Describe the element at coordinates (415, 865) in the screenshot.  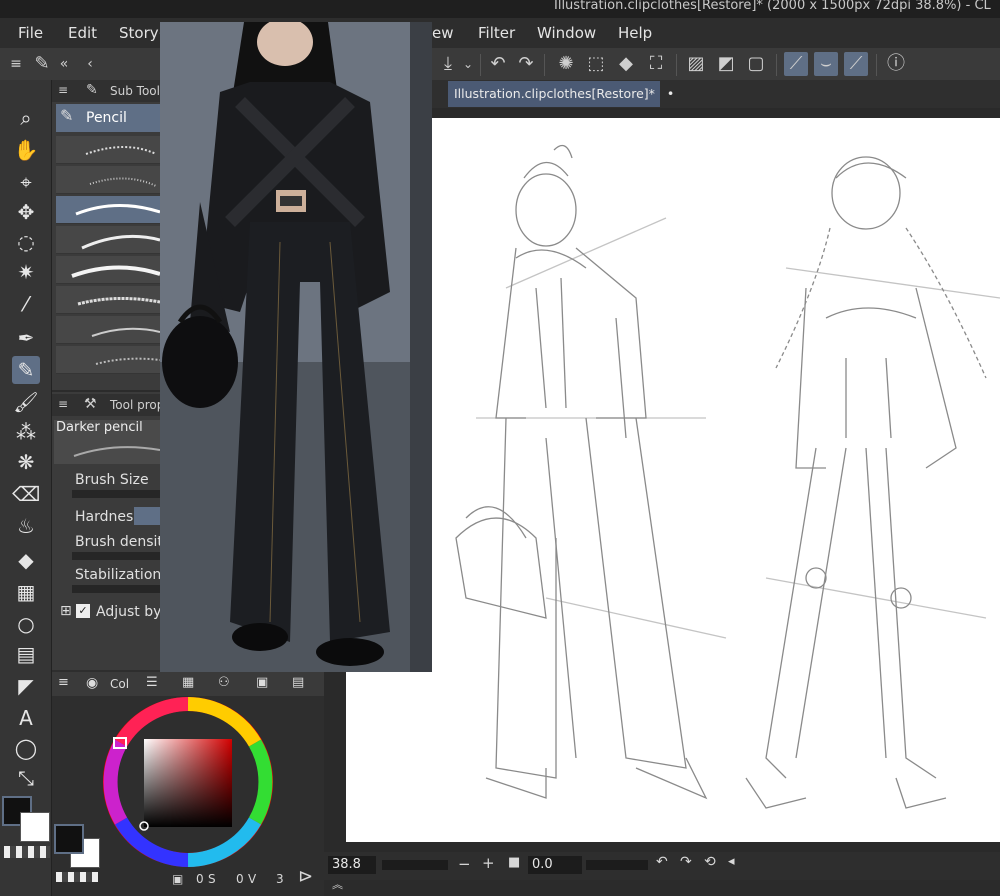
I see `zoom-slider` at that location.